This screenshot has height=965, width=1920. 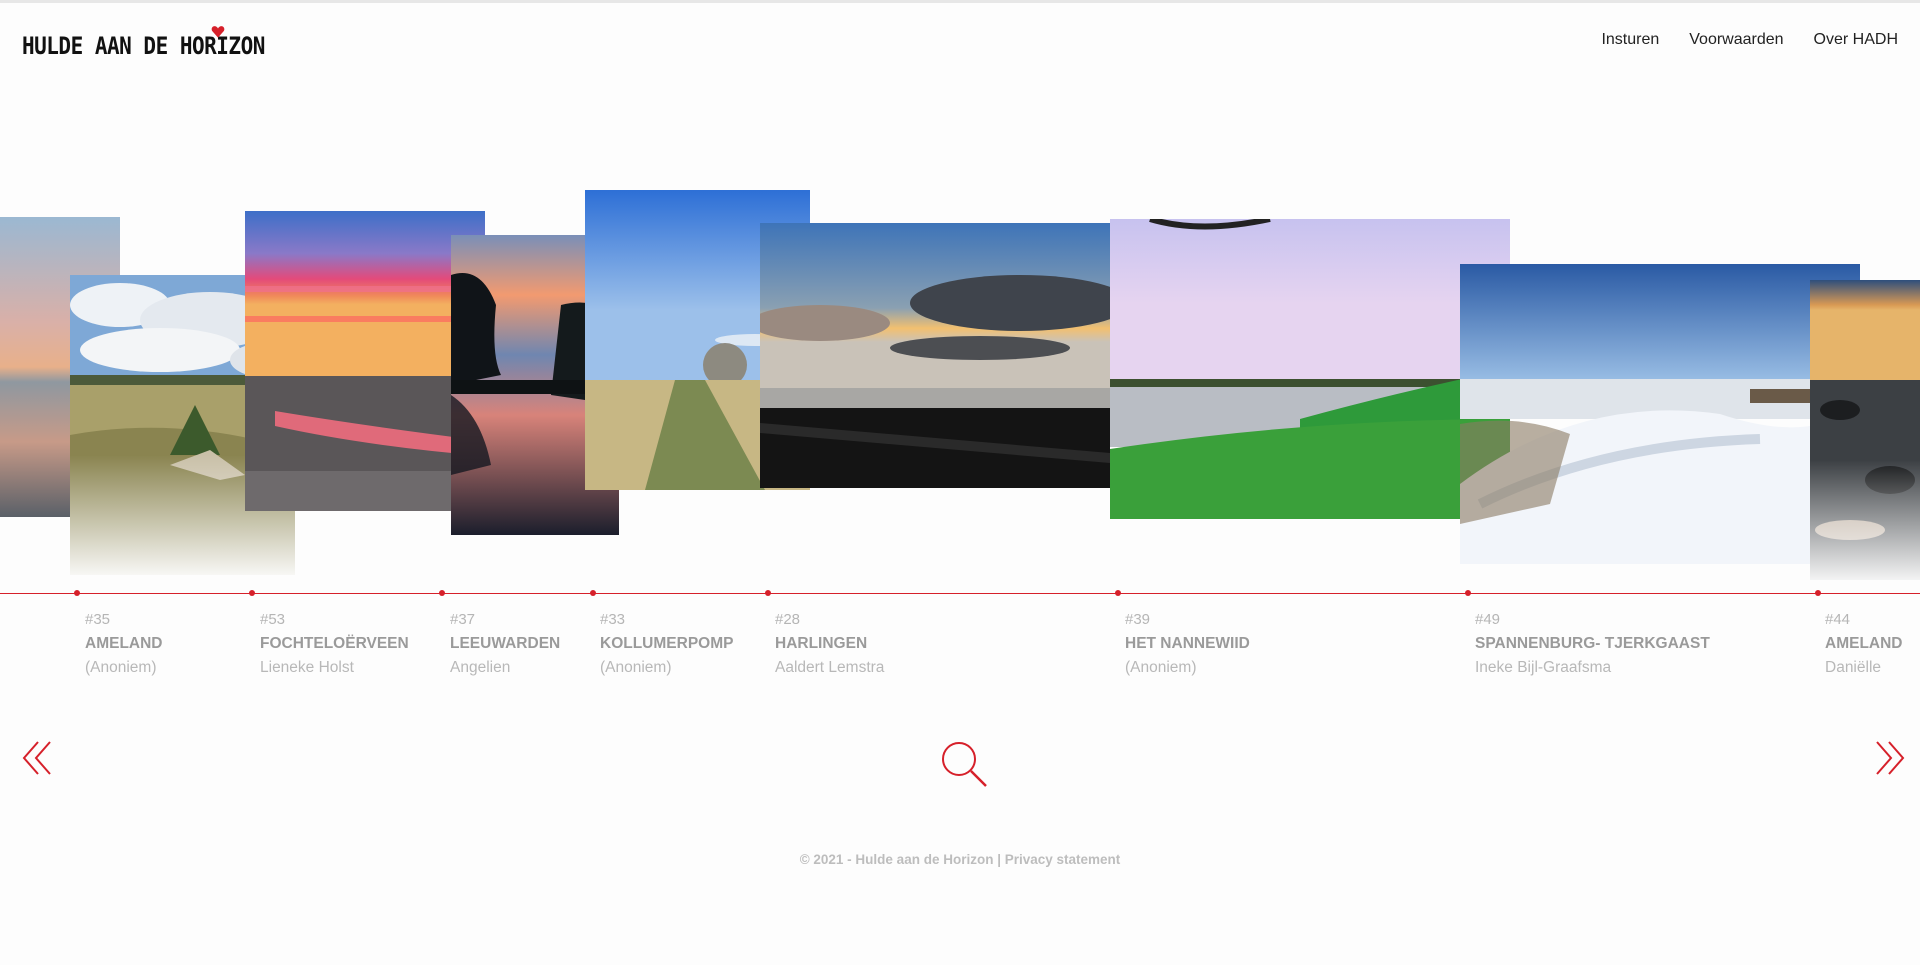 I want to click on entry-place: FOCHTELOËRVEEN, so click(x=334, y=643).